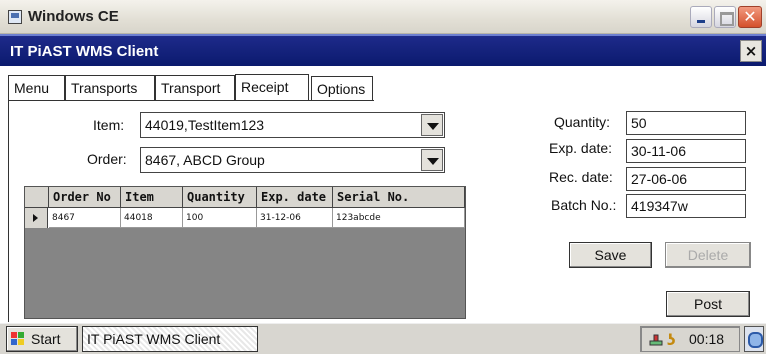 Image resolution: width=766 pixels, height=354 pixels. I want to click on column-header-quantity: Quantity, so click(220, 197).